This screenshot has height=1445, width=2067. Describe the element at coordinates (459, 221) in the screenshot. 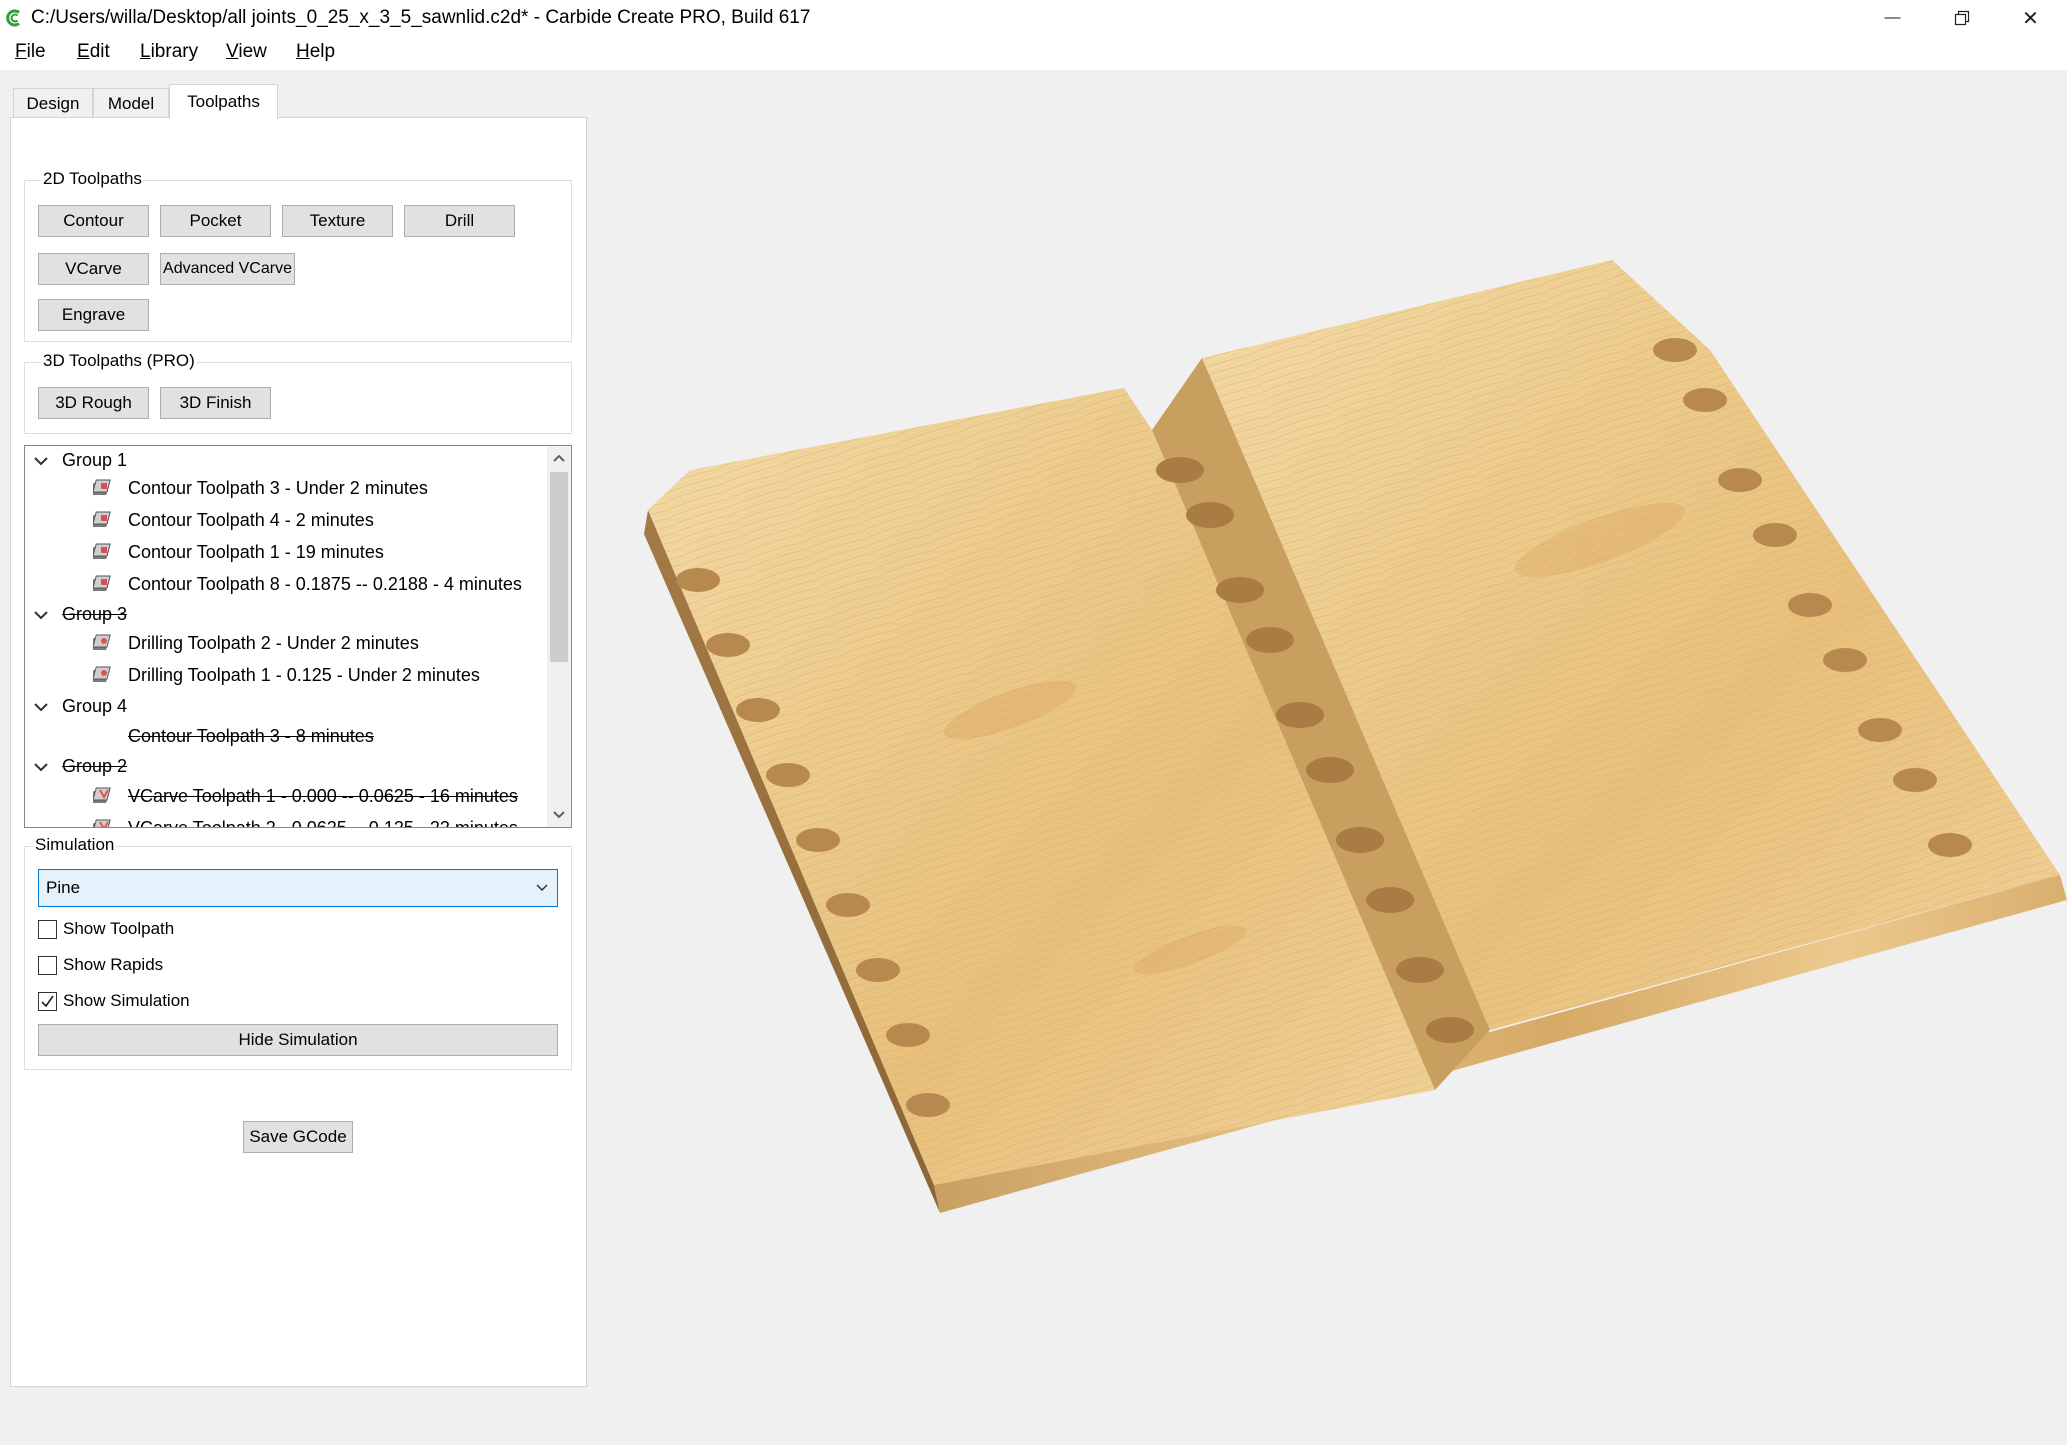

I see `drill-button: Drill` at that location.